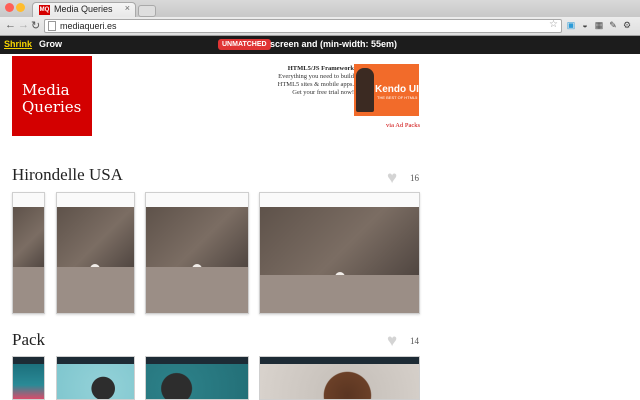  I want to click on tab-close-icon: ×, so click(127, 8).